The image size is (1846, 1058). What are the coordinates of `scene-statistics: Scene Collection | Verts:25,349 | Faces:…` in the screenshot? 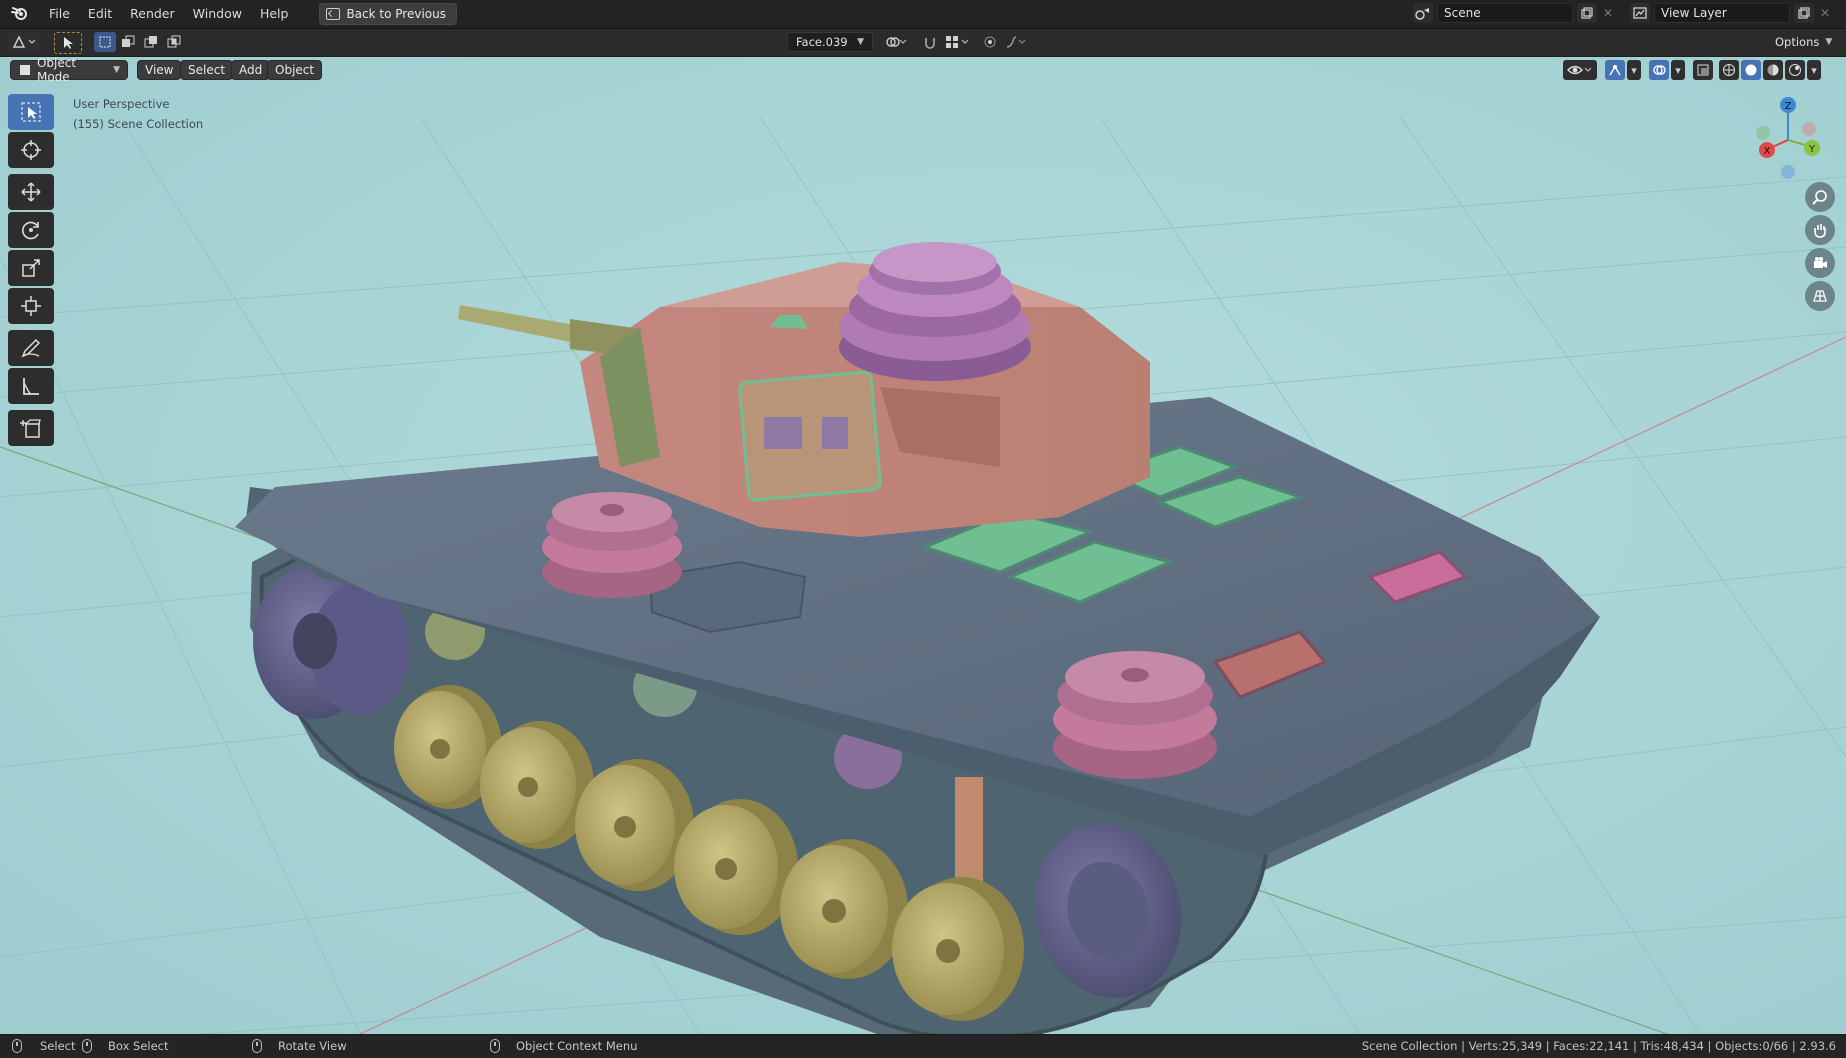 It's located at (1598, 1046).